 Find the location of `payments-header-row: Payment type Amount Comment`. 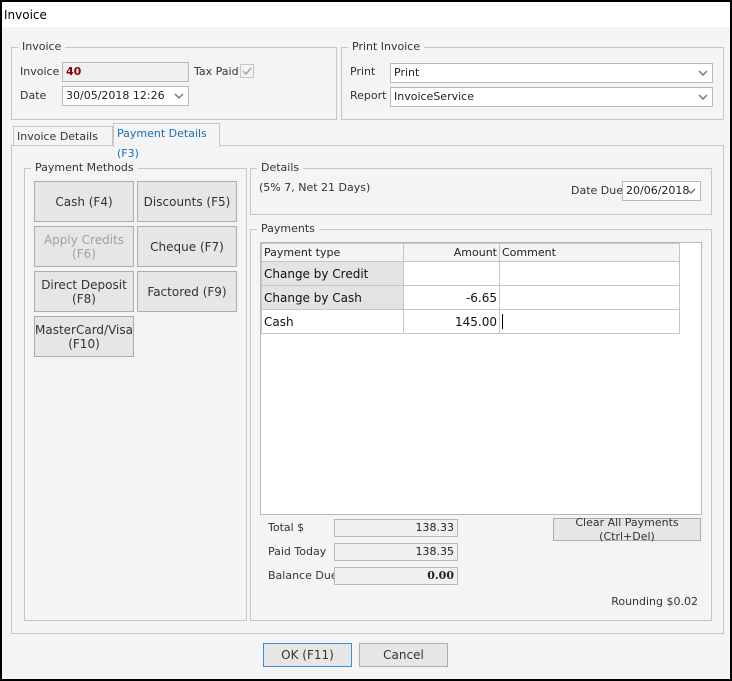

payments-header-row: Payment type Amount Comment is located at coordinates (470, 252).